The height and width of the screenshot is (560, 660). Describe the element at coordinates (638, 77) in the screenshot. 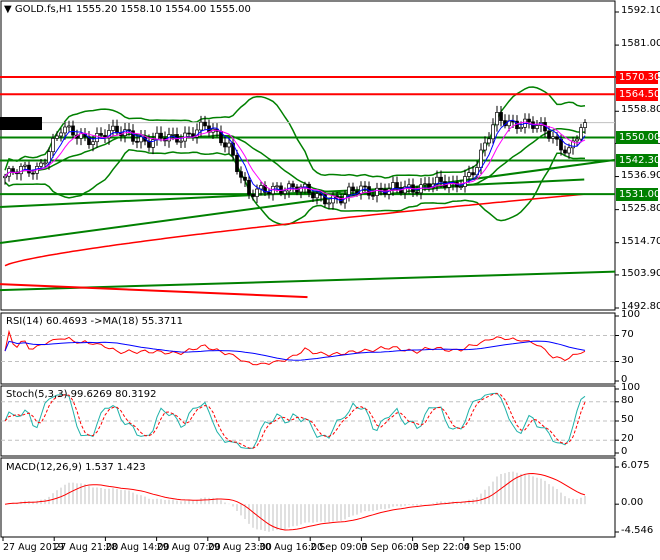

I see `level-price-tag: 1570.30` at that location.